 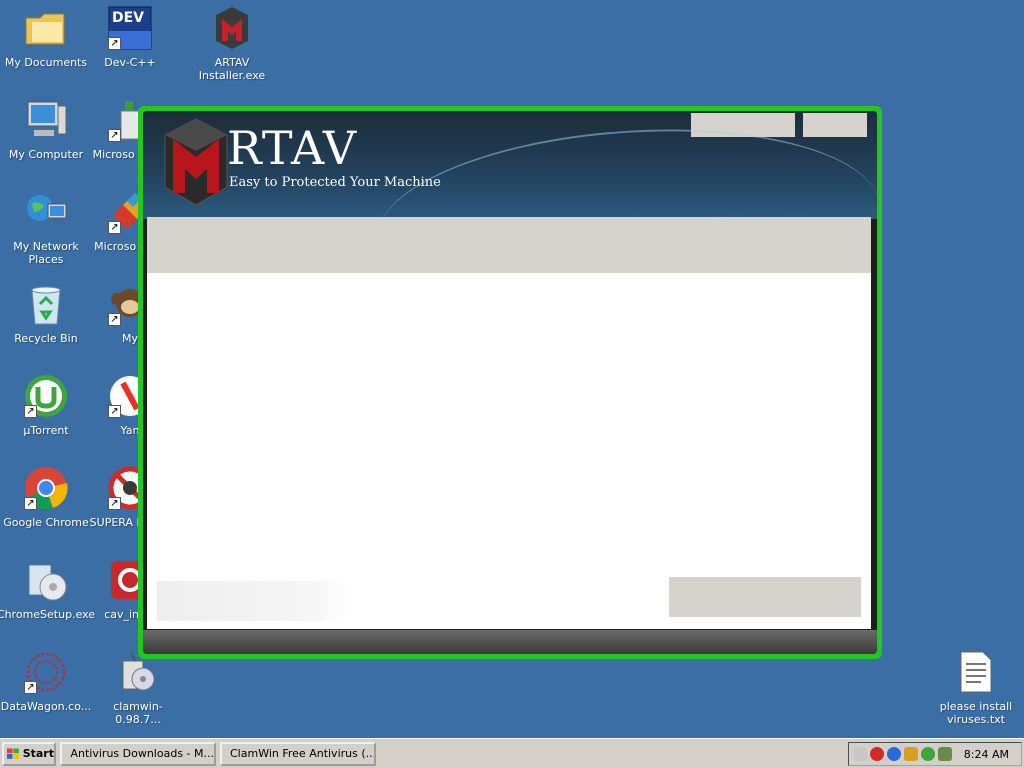 I want to click on icon-label: Yan, so click(x=130, y=430).